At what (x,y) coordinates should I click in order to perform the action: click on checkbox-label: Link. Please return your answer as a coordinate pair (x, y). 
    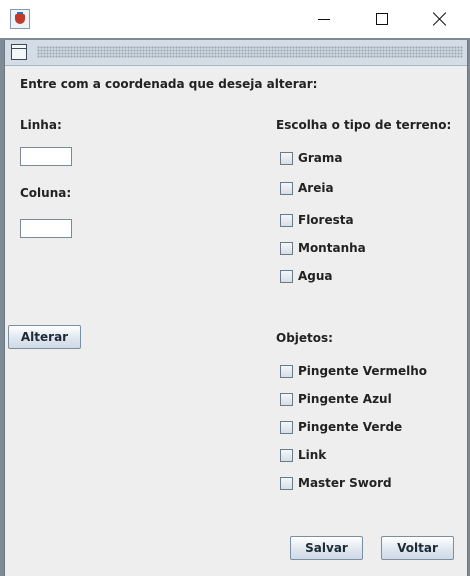
    Looking at the image, I should click on (312, 455).